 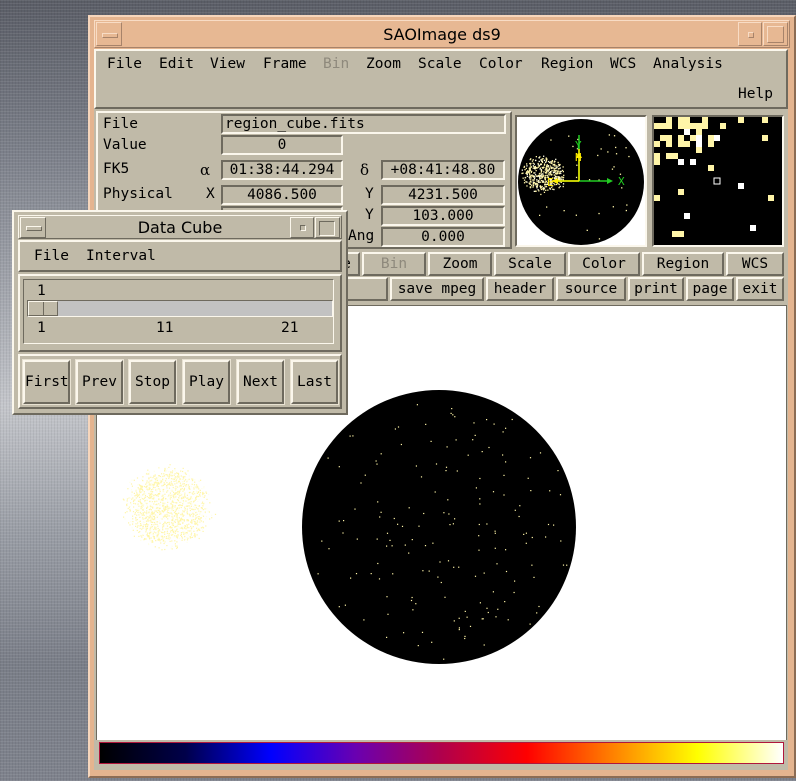 I want to click on slider-thumb, so click(x=43, y=308).